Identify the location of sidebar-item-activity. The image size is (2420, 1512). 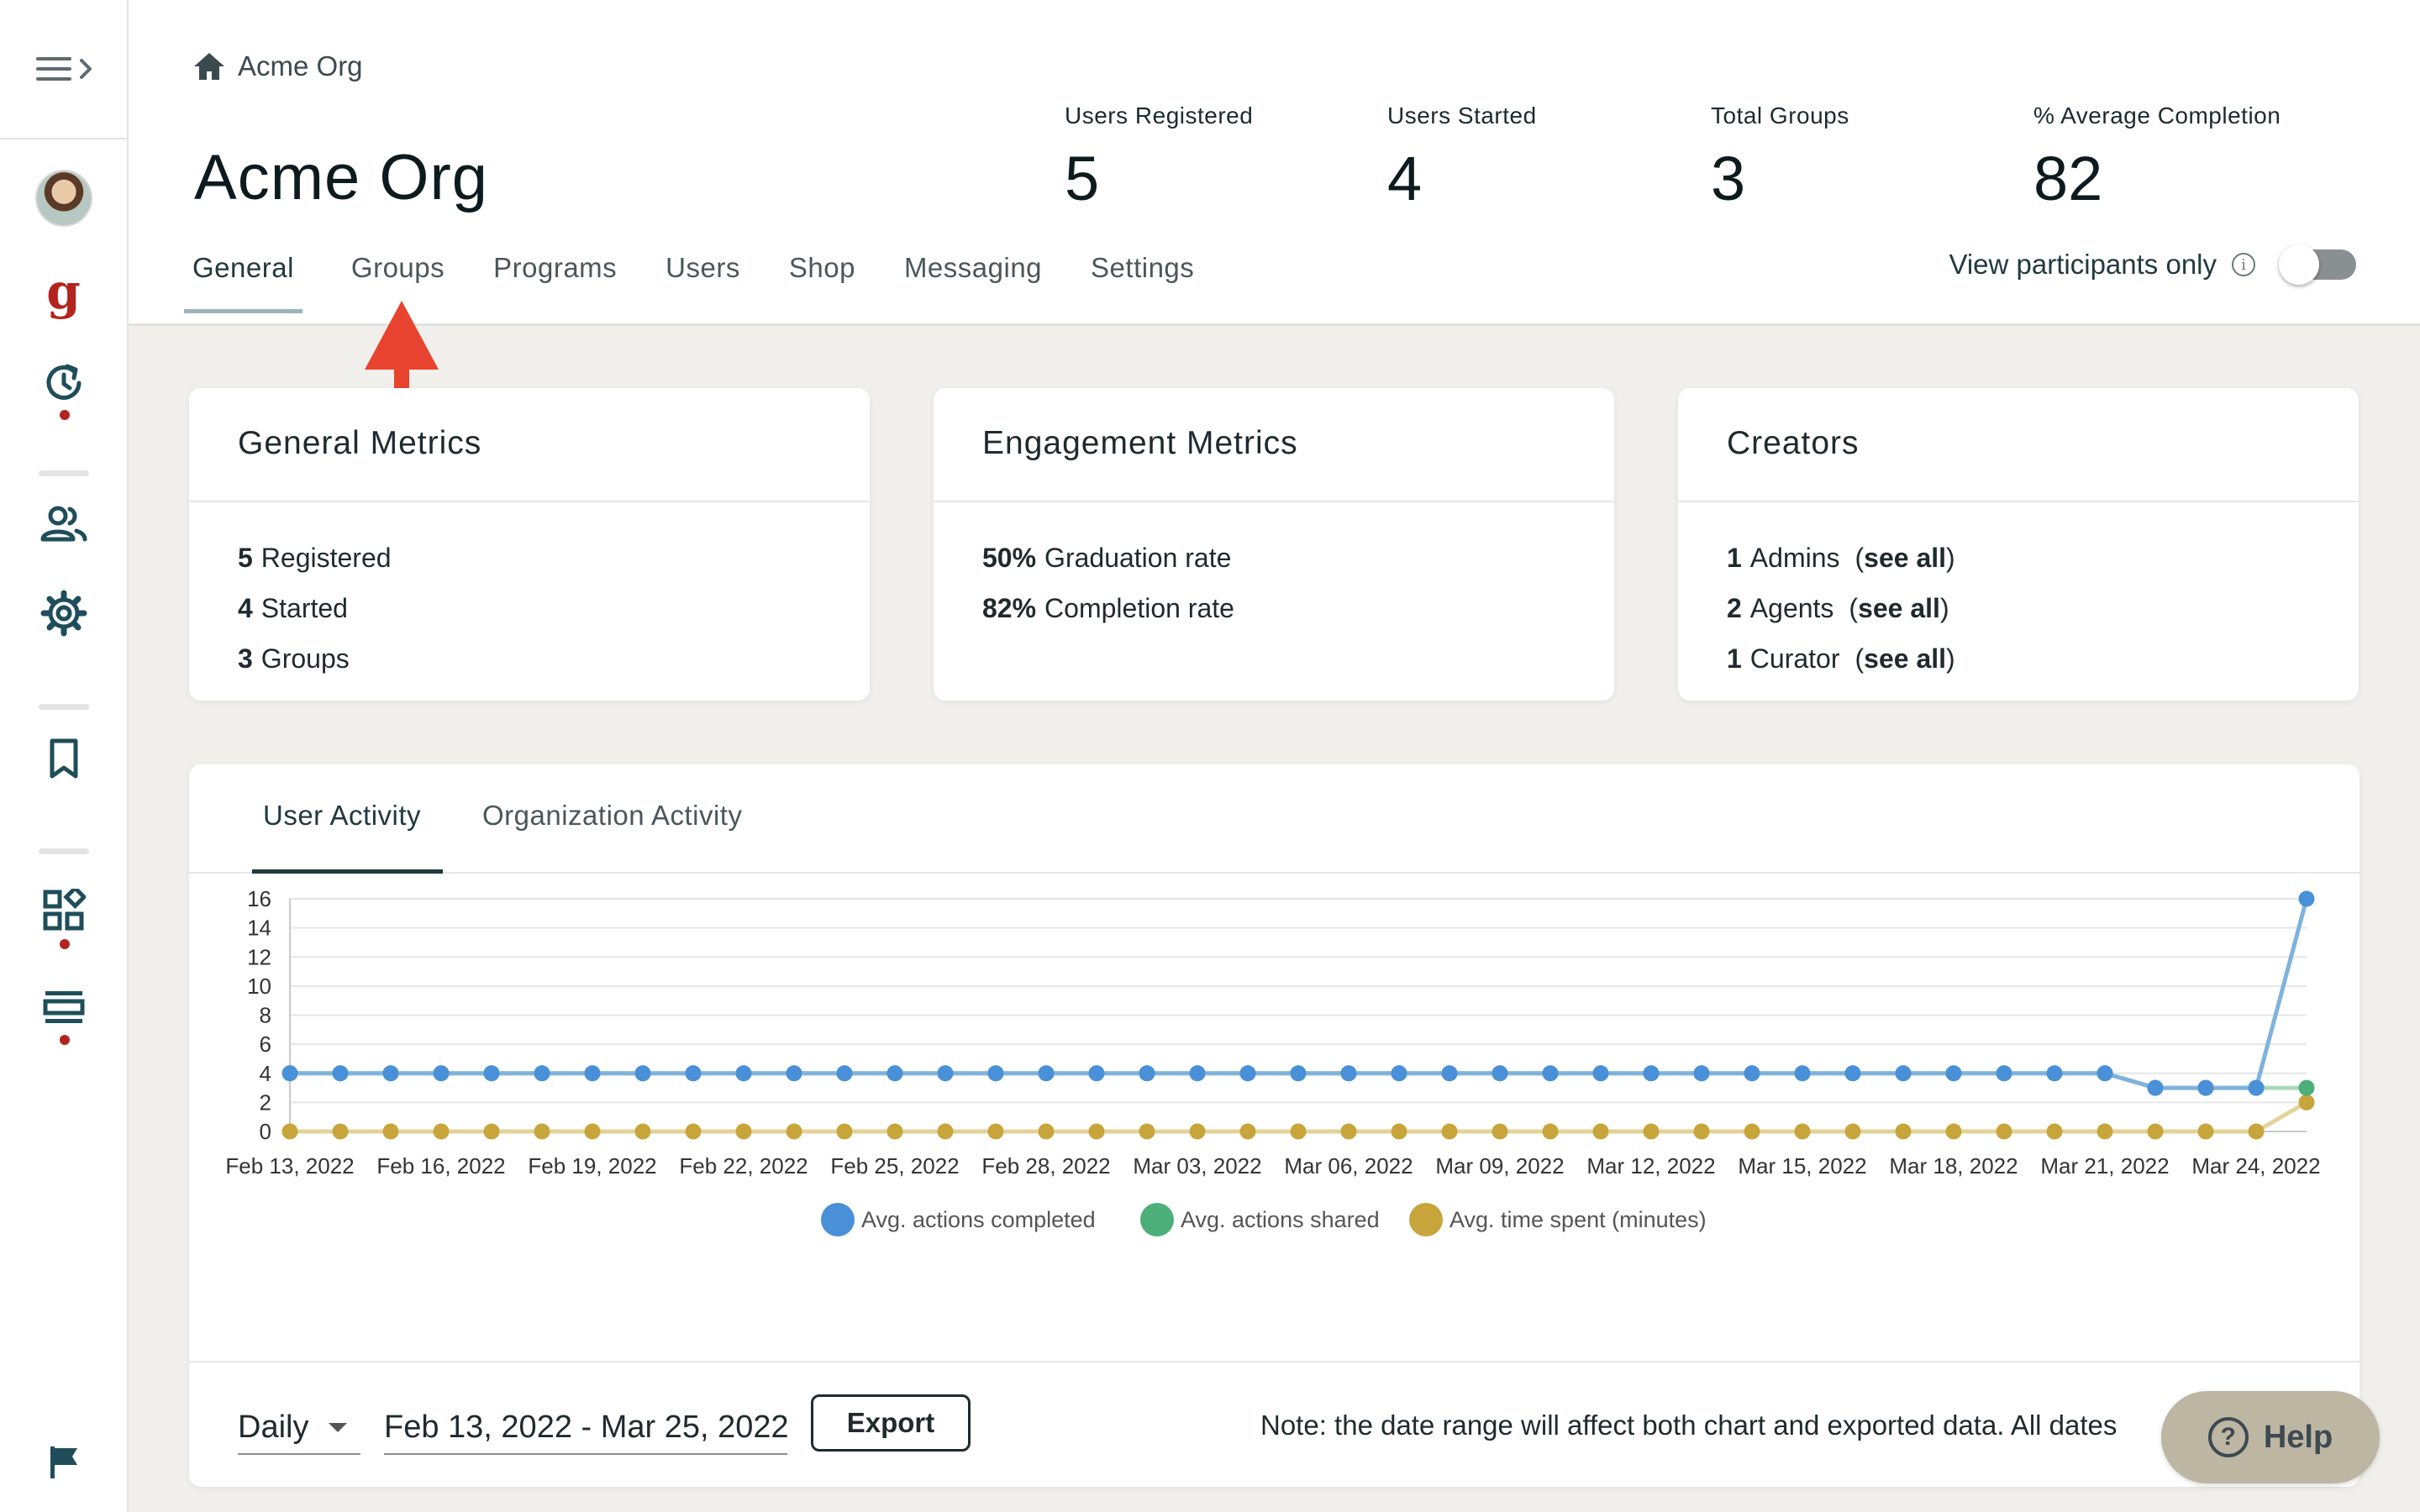
(64, 383).